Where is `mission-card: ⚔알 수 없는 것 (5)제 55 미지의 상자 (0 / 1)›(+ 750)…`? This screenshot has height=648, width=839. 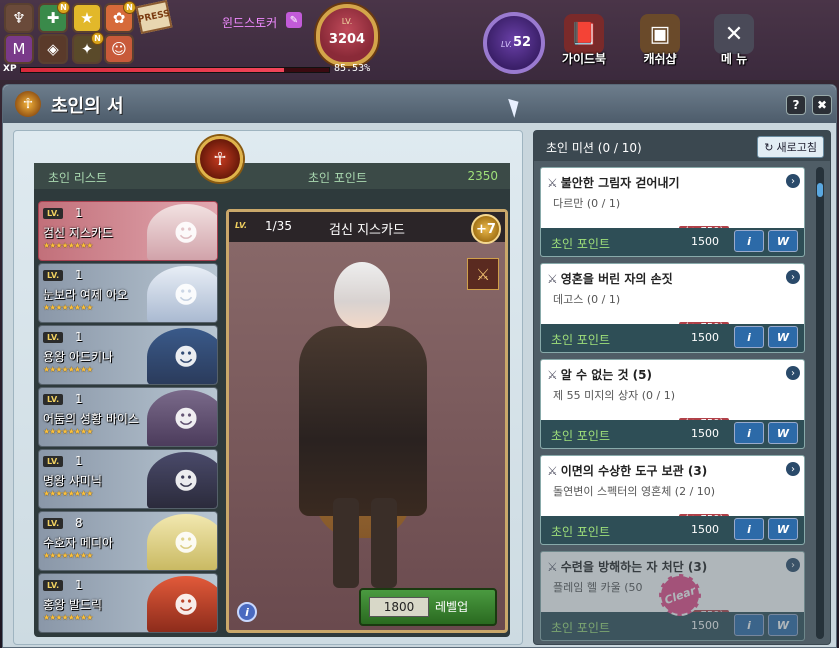
mission-card: ⚔알 수 없는 것 (5)제 55 미지의 상자 (0 / 1)›(+ 750)… is located at coordinates (672, 404).